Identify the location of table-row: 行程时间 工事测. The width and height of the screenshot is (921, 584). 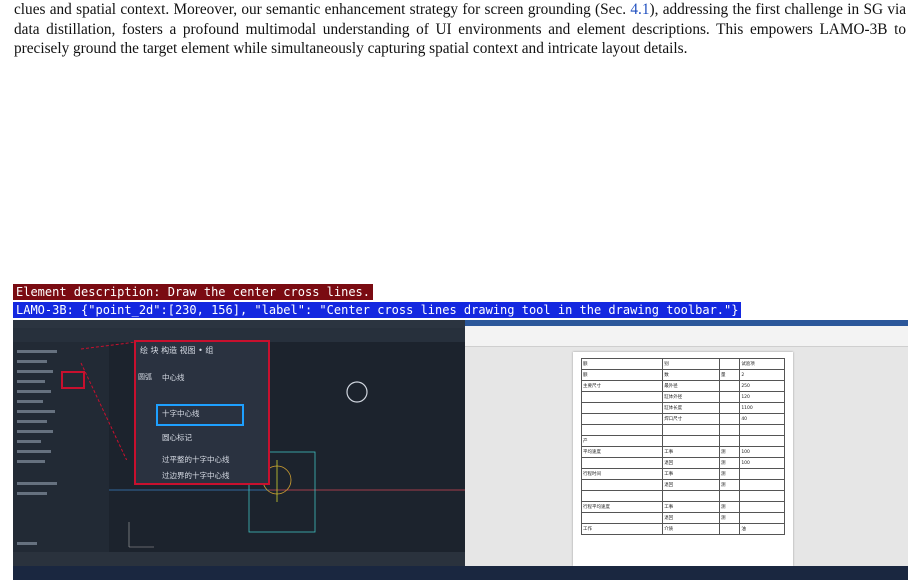
(682, 474).